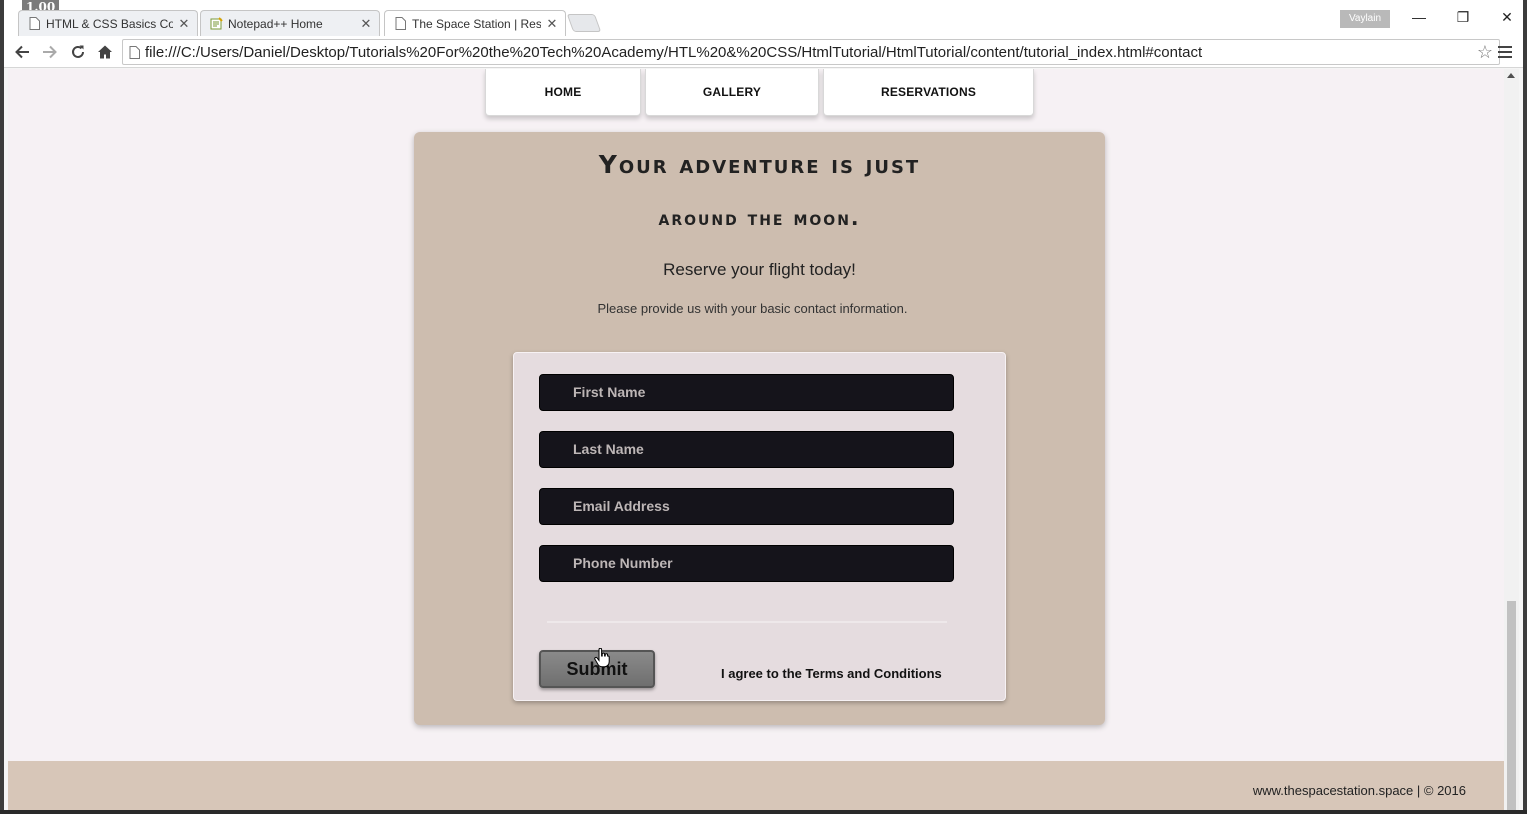 This screenshot has width=1527, height=814. I want to click on nav-home: HOME, so click(563, 92).